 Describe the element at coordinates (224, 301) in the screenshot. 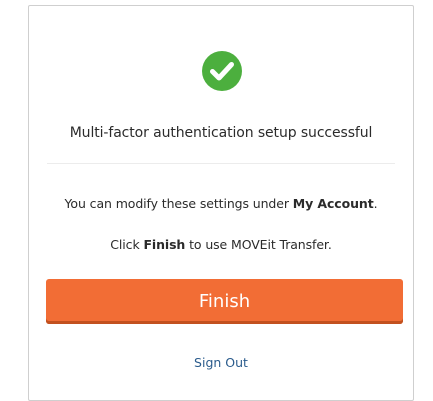

I see `finish-button: Finish` at that location.